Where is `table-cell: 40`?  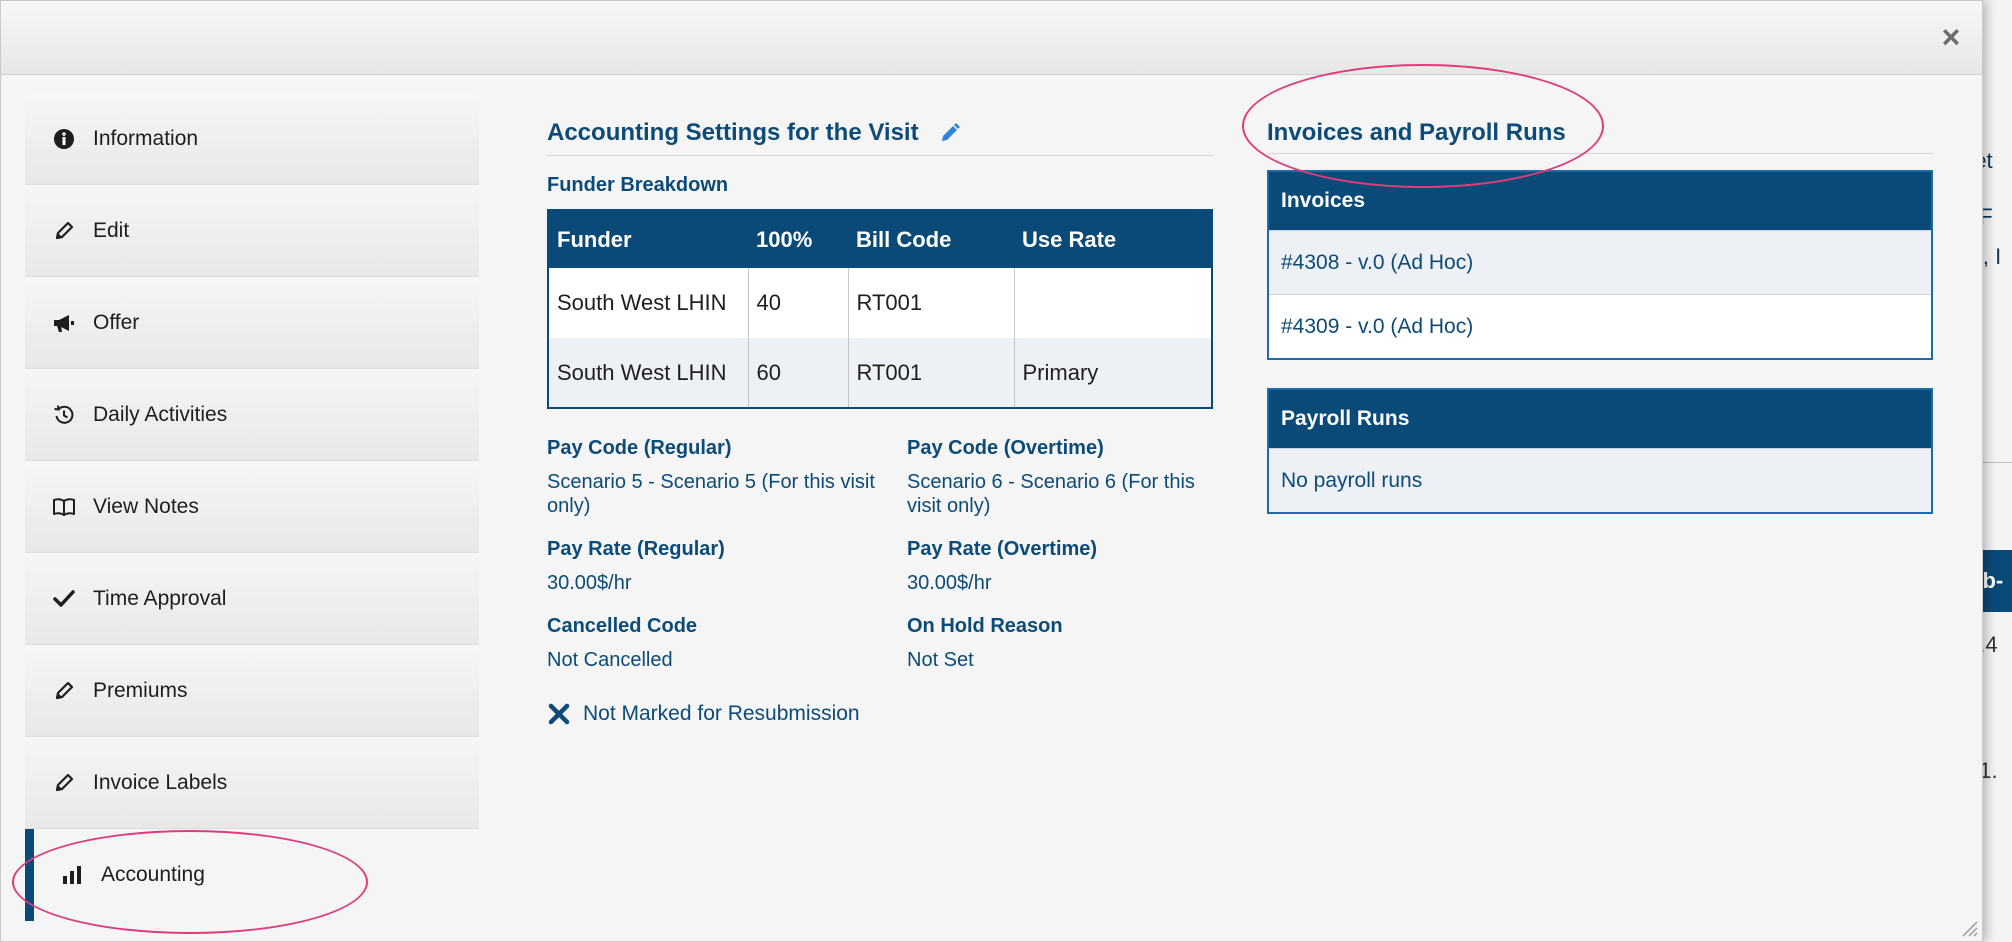 table-cell: 40 is located at coordinates (798, 303).